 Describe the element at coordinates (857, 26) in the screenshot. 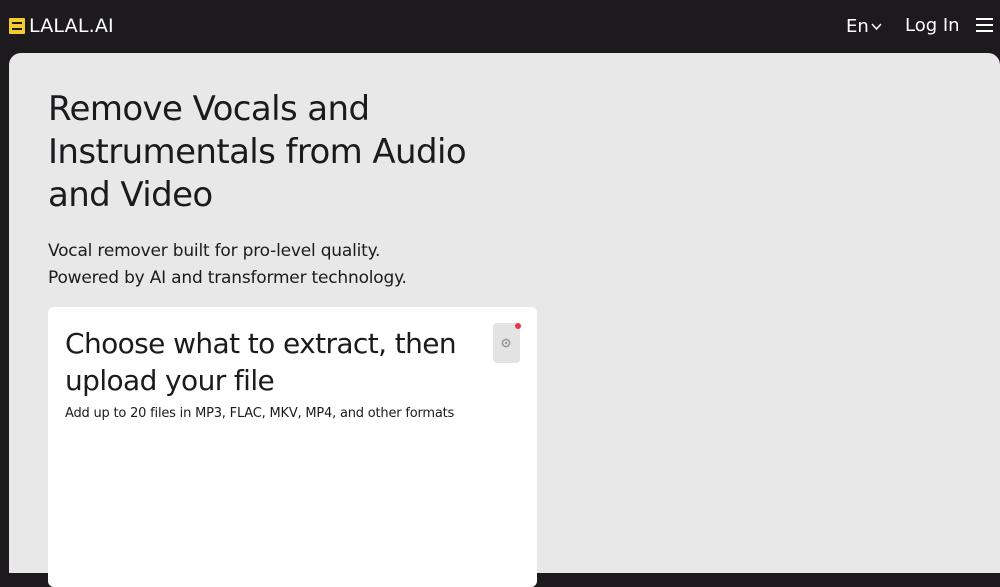

I see `language-label: En` at that location.